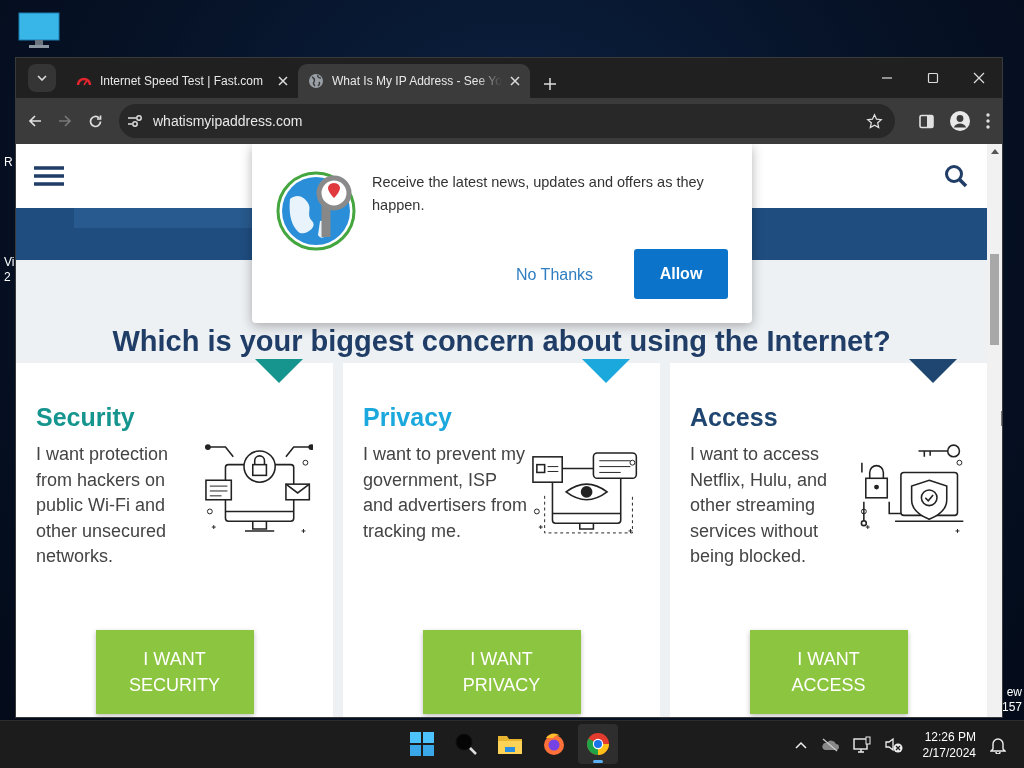 The height and width of the screenshot is (768, 1024). What do you see at coordinates (422, 744) in the screenshot?
I see `start-icon` at bounding box center [422, 744].